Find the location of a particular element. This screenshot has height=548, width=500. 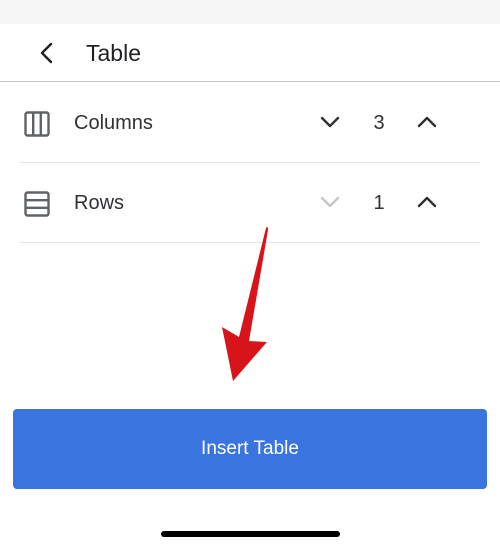

back-button is located at coordinates (47, 53).